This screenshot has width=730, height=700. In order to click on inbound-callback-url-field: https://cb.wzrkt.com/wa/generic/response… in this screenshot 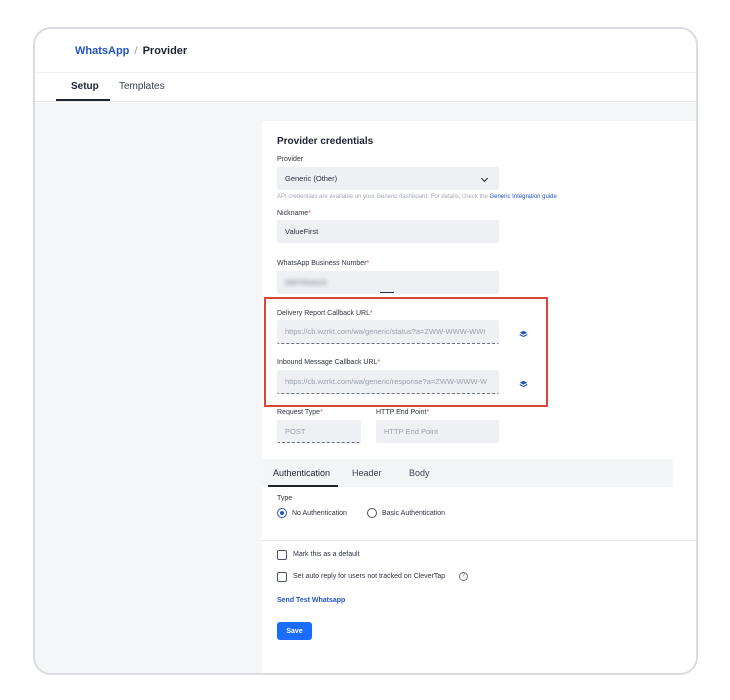, I will do `click(388, 382)`.